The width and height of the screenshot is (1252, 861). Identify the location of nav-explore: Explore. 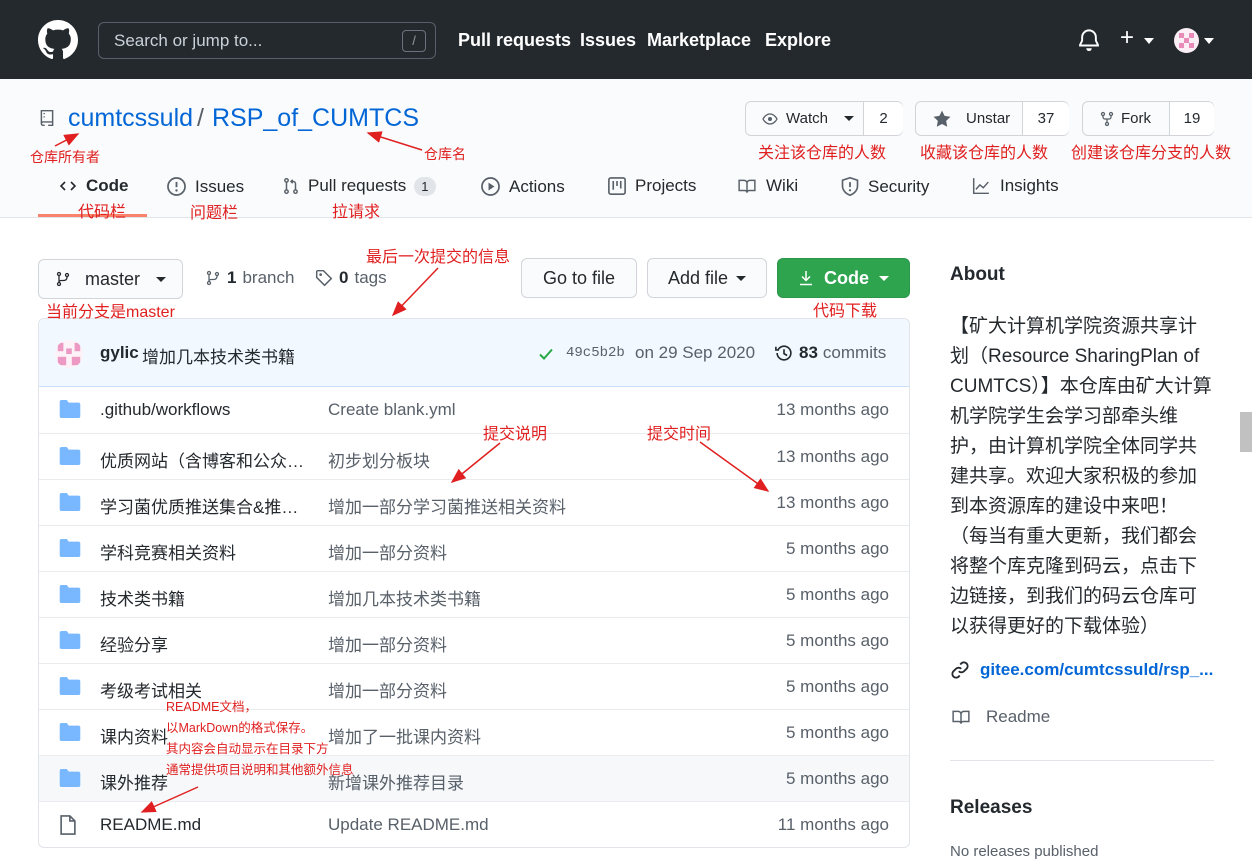
(798, 40).